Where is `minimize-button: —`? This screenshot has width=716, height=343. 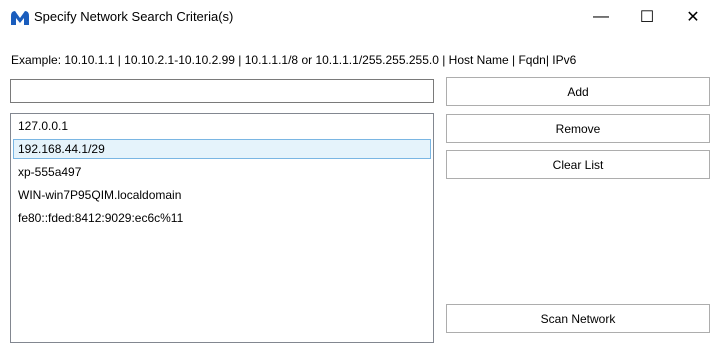 minimize-button: — is located at coordinates (601, 17).